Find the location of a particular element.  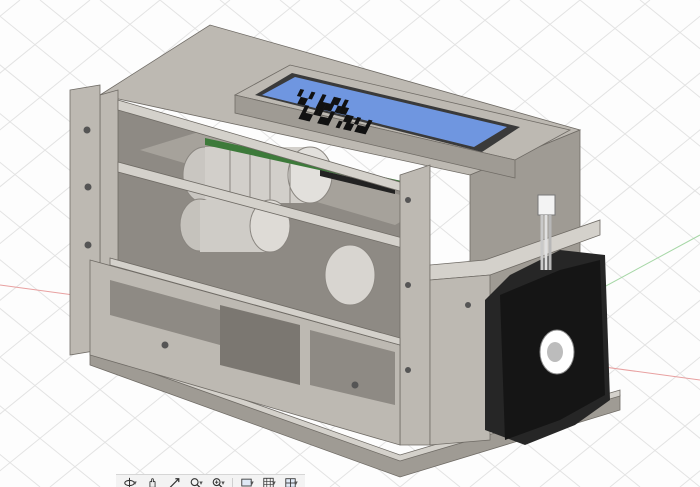

look-at-icon is located at coordinates (174, 480).